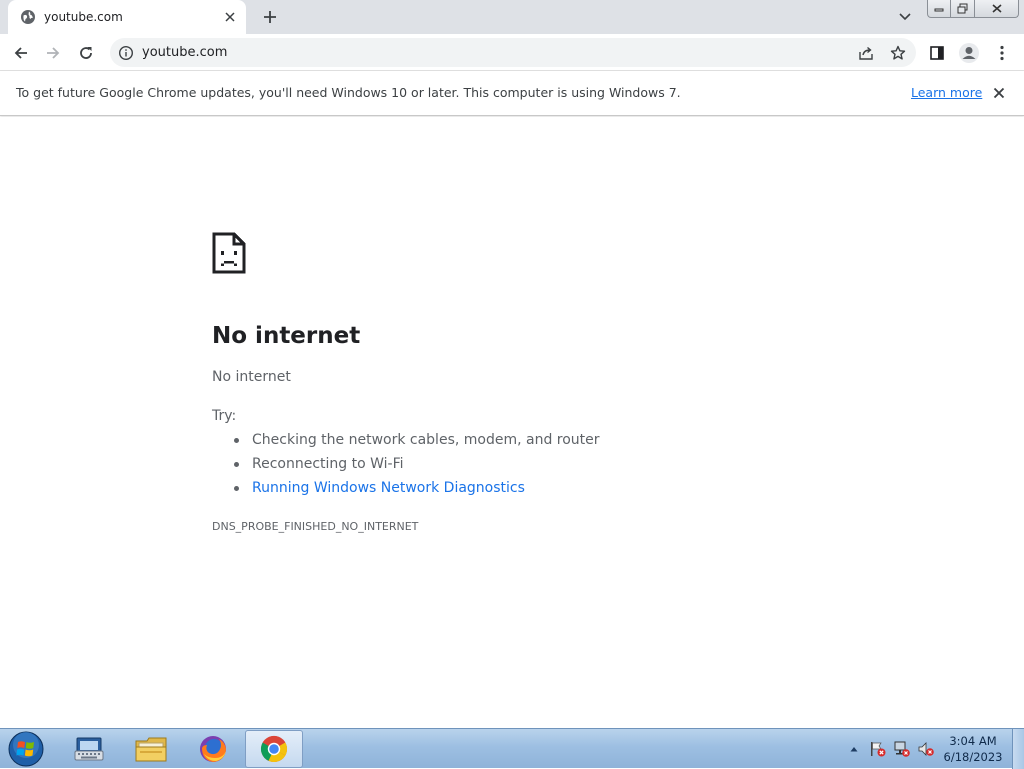  What do you see at coordinates (973, 749) in the screenshot?
I see `taskbar-clock: 3:04 AM 6/18/2023` at bounding box center [973, 749].